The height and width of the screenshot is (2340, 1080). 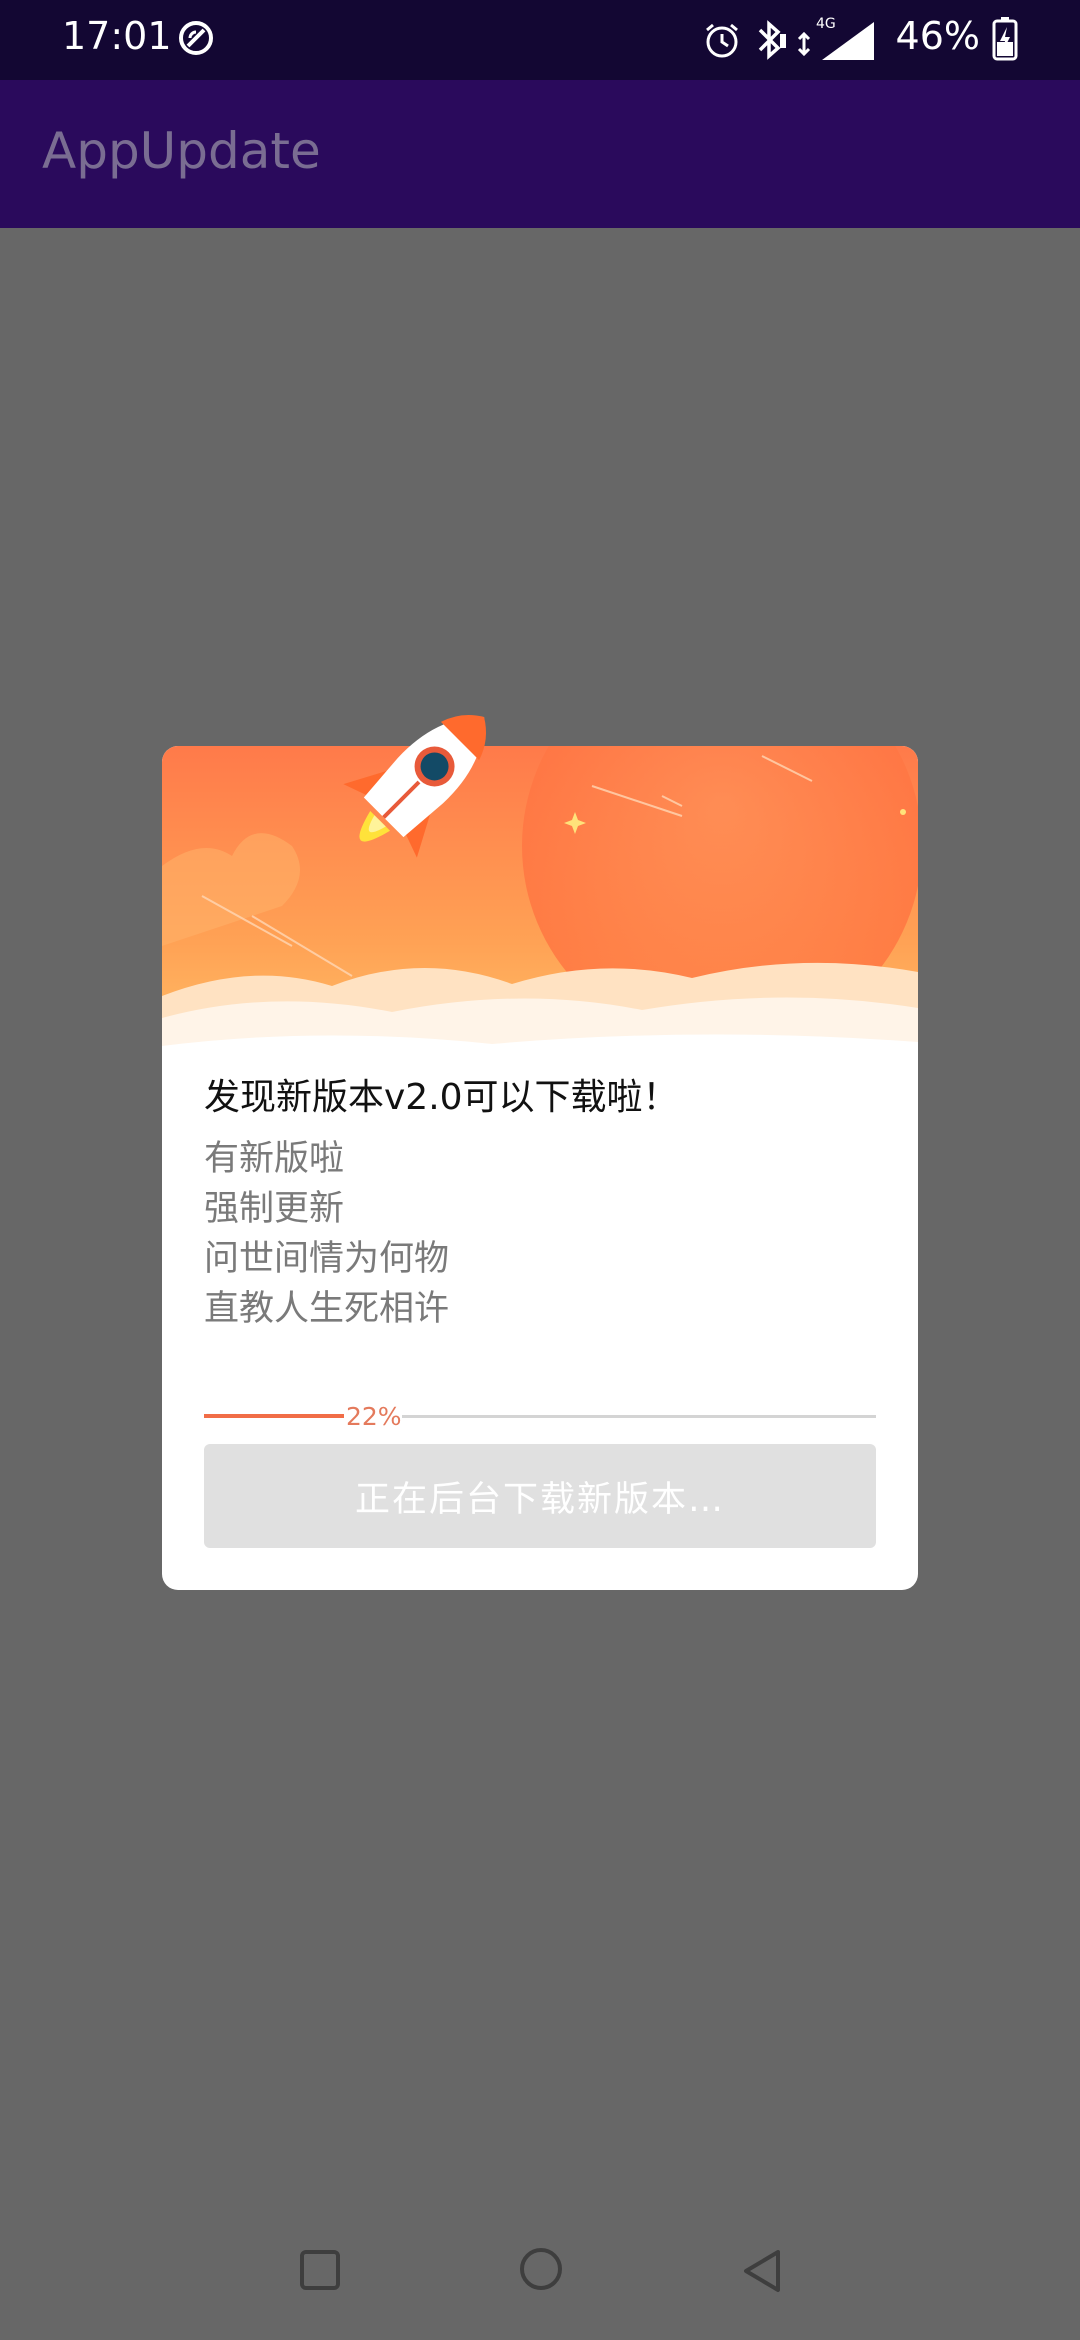 What do you see at coordinates (374, 1416) in the screenshot?
I see `progress-label: 22%` at bounding box center [374, 1416].